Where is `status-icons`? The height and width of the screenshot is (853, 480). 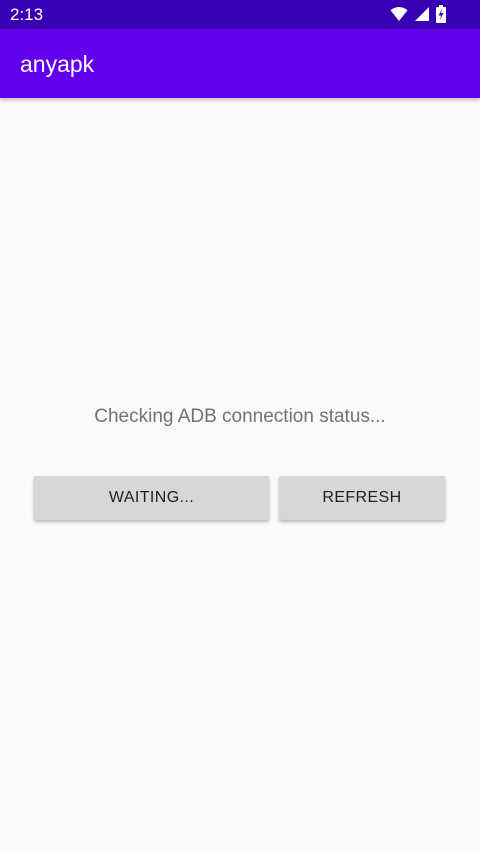
status-icons is located at coordinates (418, 14).